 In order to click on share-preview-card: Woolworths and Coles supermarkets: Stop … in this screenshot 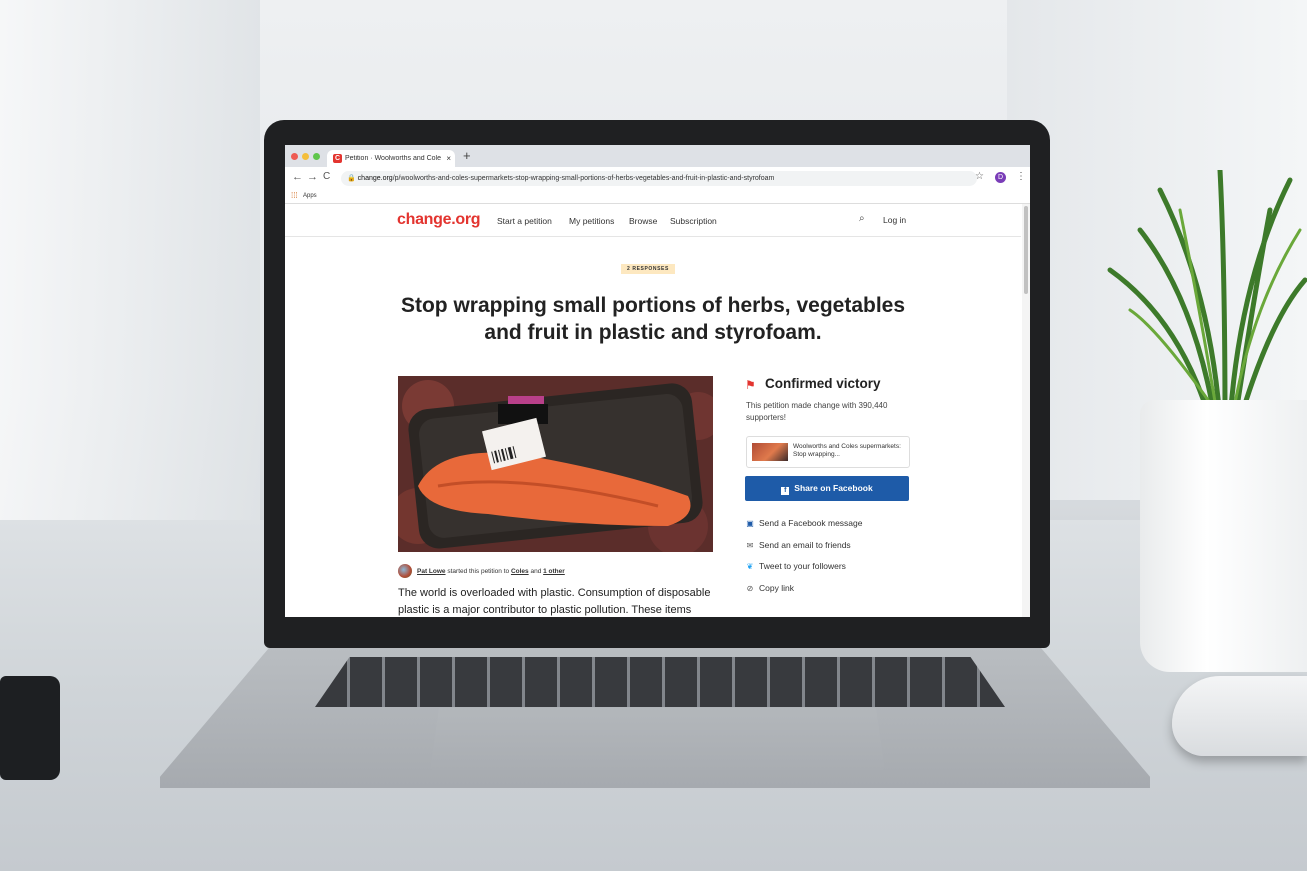, I will do `click(828, 452)`.